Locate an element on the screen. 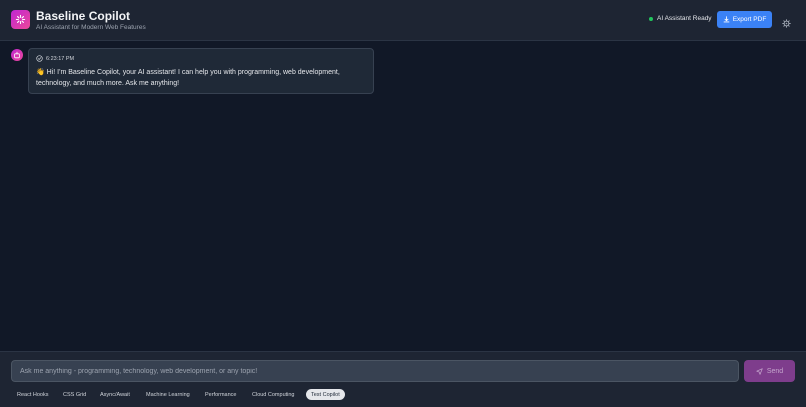 The width and height of the screenshot is (806, 407). status-dot-icon is located at coordinates (651, 18).